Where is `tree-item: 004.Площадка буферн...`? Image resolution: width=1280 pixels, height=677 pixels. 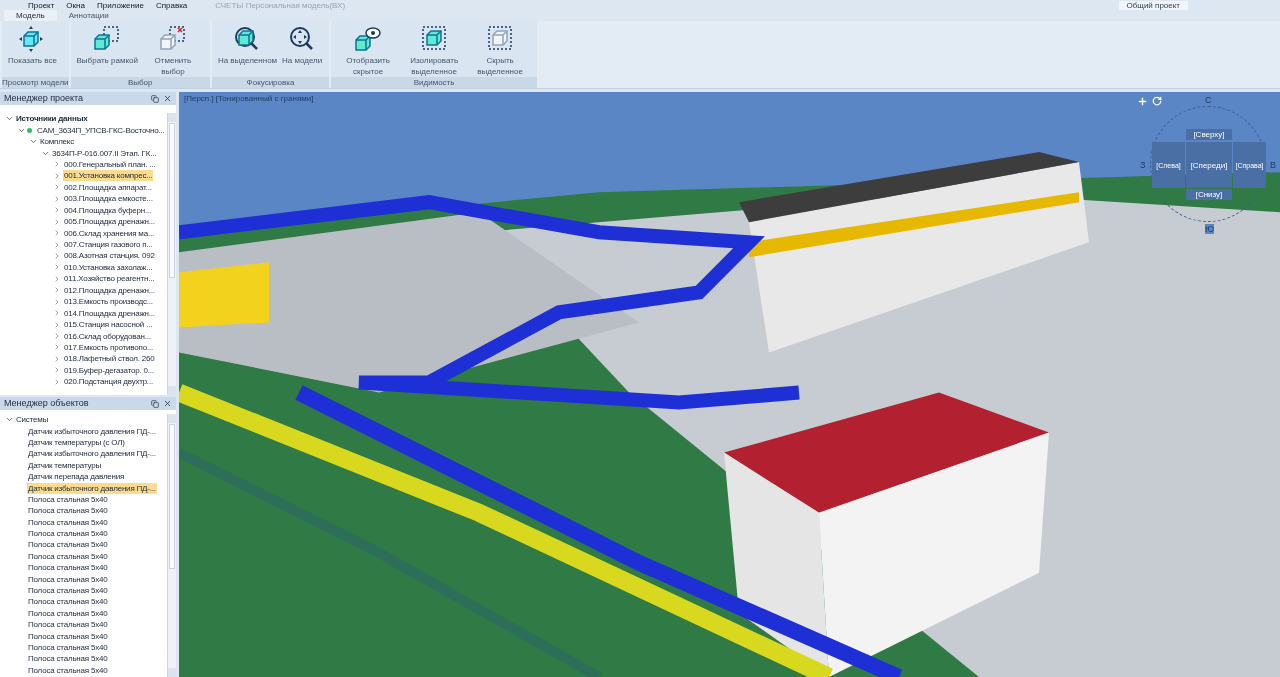 tree-item: 004.Площадка буферн... is located at coordinates (108, 210).